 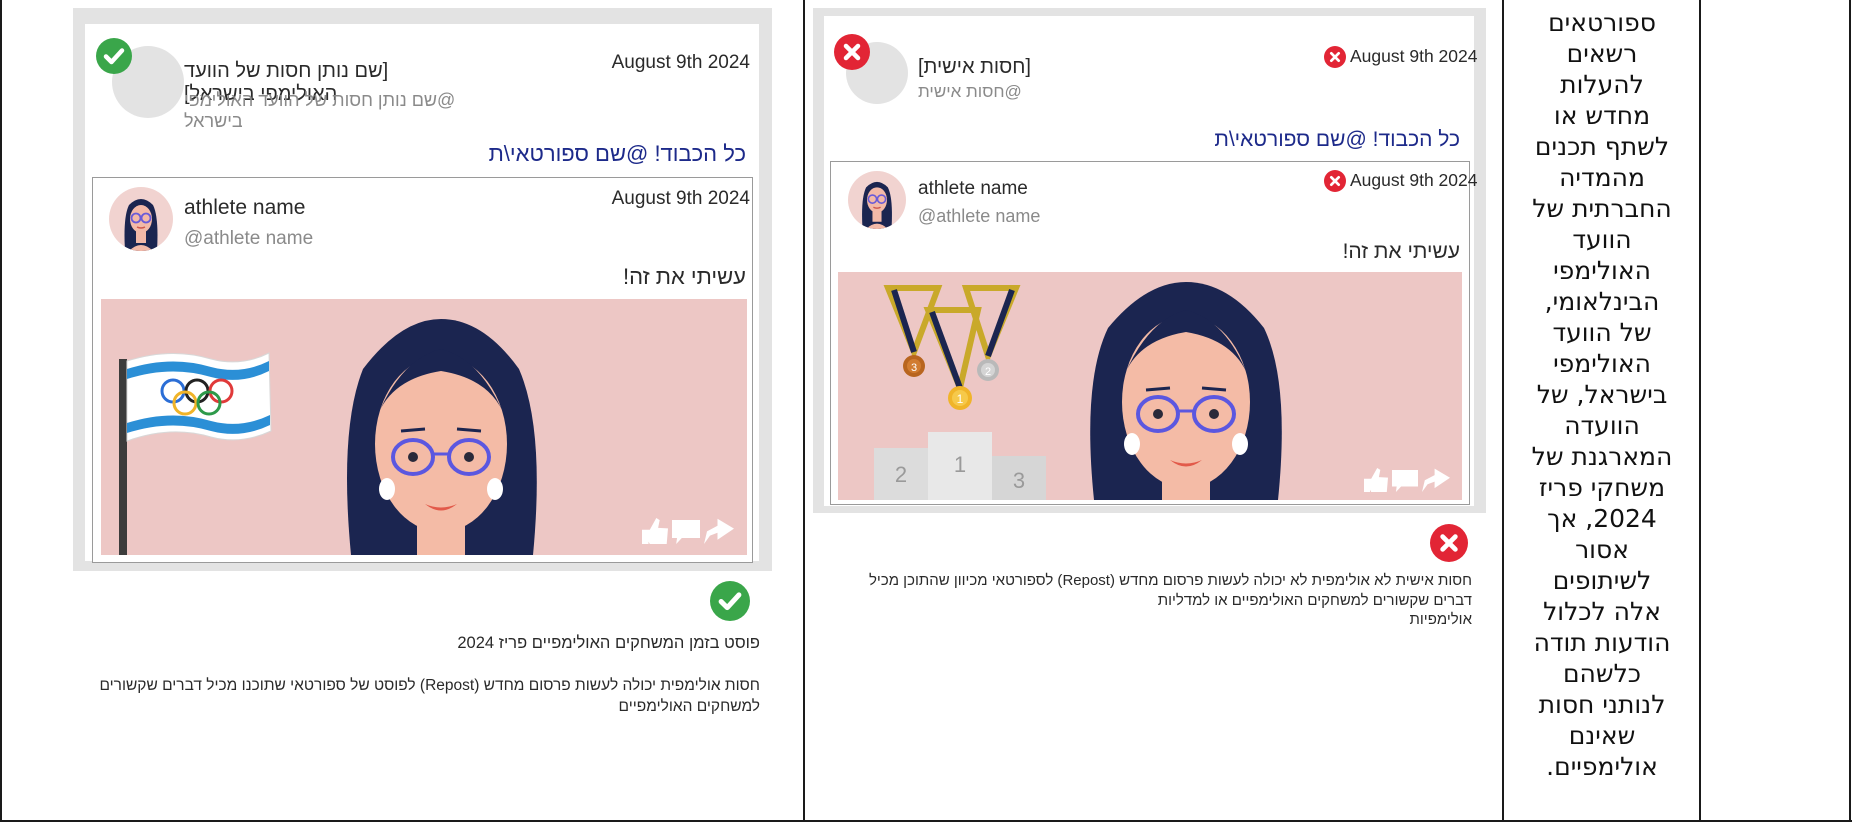 What do you see at coordinates (1602, 549) in the screenshot?
I see `rule-line: אסור` at bounding box center [1602, 549].